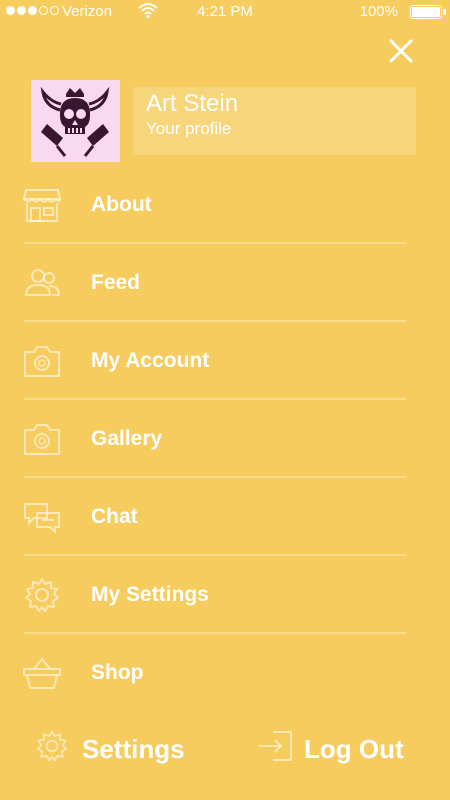 The height and width of the screenshot is (800, 450). I want to click on menu-item-feed: Feed, so click(225, 283).